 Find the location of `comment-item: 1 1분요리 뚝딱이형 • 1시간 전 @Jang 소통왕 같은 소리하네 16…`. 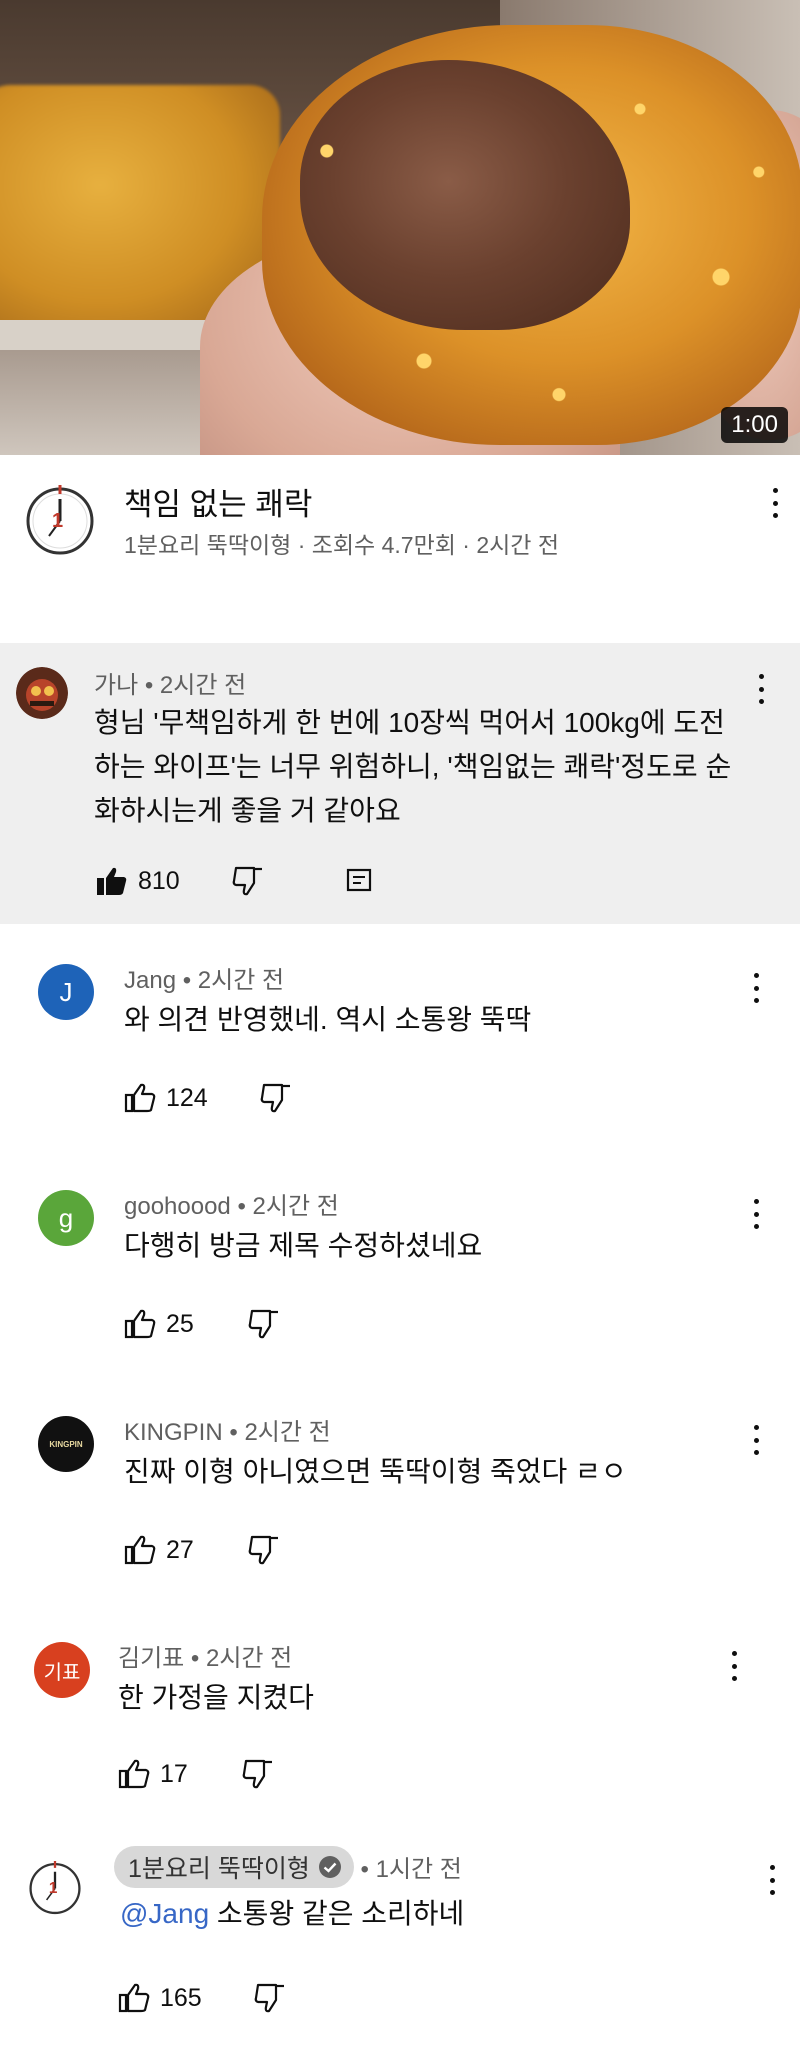

comment-item: 1 1분요리 뚝딱이형 • 1시간 전 @Jang 소통왕 같은 소리하네 16… is located at coordinates (400, 1956).